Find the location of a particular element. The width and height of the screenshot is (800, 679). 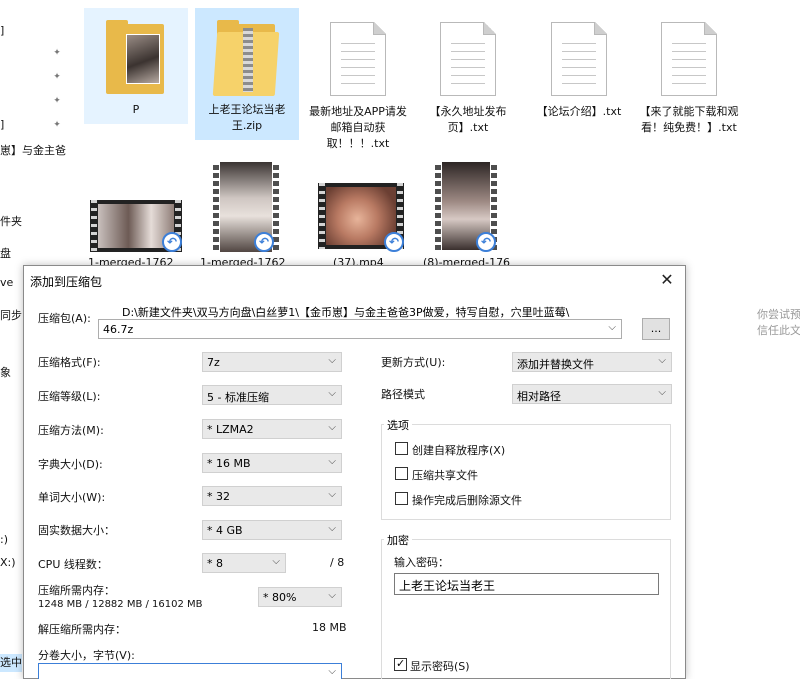

method-select: * LZMA2 ⌵ is located at coordinates (272, 429).